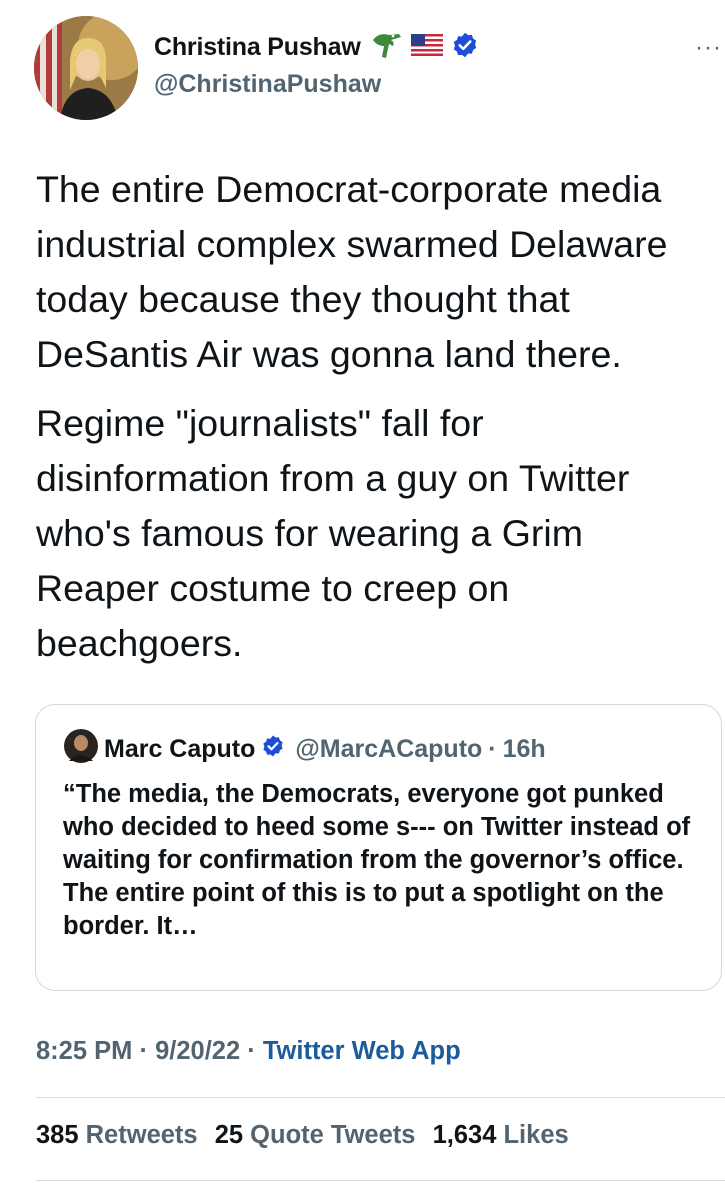 This screenshot has width=725, height=1200. Describe the element at coordinates (426, 47) in the screenshot. I see `us-flag-icon` at that location.